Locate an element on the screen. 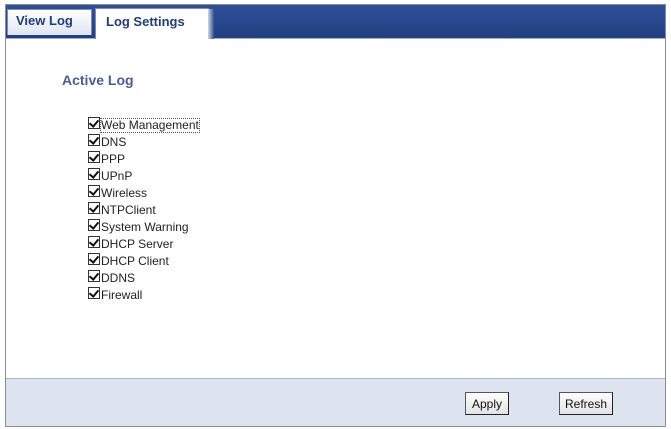 This screenshot has width=671, height=429. log-item-system-warning: System Warning is located at coordinates (143, 225).